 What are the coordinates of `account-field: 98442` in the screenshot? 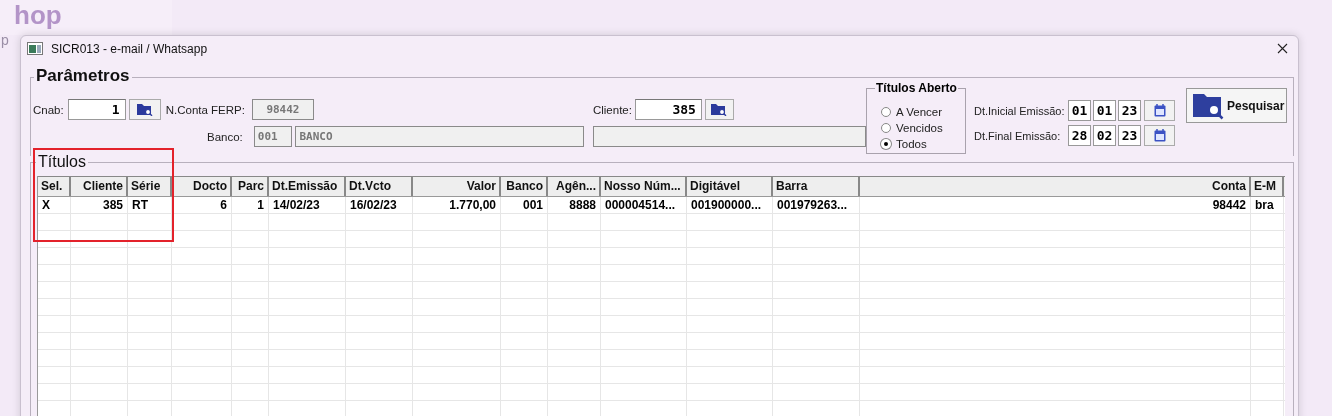 It's located at (282, 109).